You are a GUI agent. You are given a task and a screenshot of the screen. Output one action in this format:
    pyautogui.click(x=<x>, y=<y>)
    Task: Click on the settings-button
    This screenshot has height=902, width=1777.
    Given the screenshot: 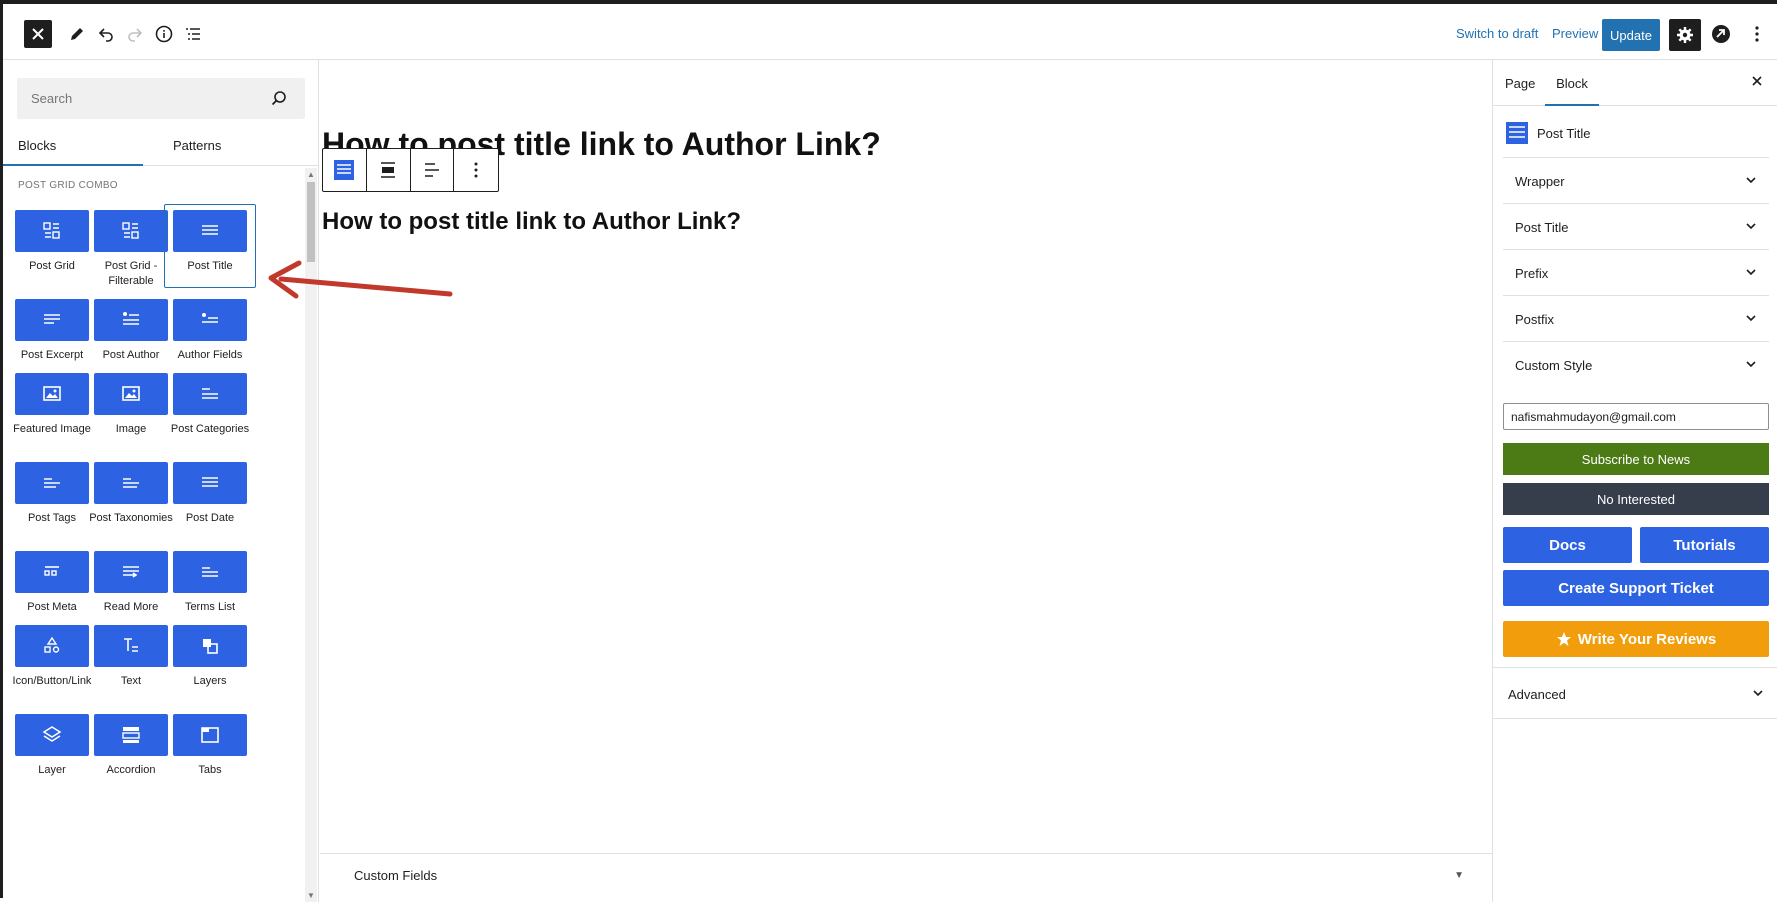 What is the action you would take?
    pyautogui.click(x=1685, y=35)
    